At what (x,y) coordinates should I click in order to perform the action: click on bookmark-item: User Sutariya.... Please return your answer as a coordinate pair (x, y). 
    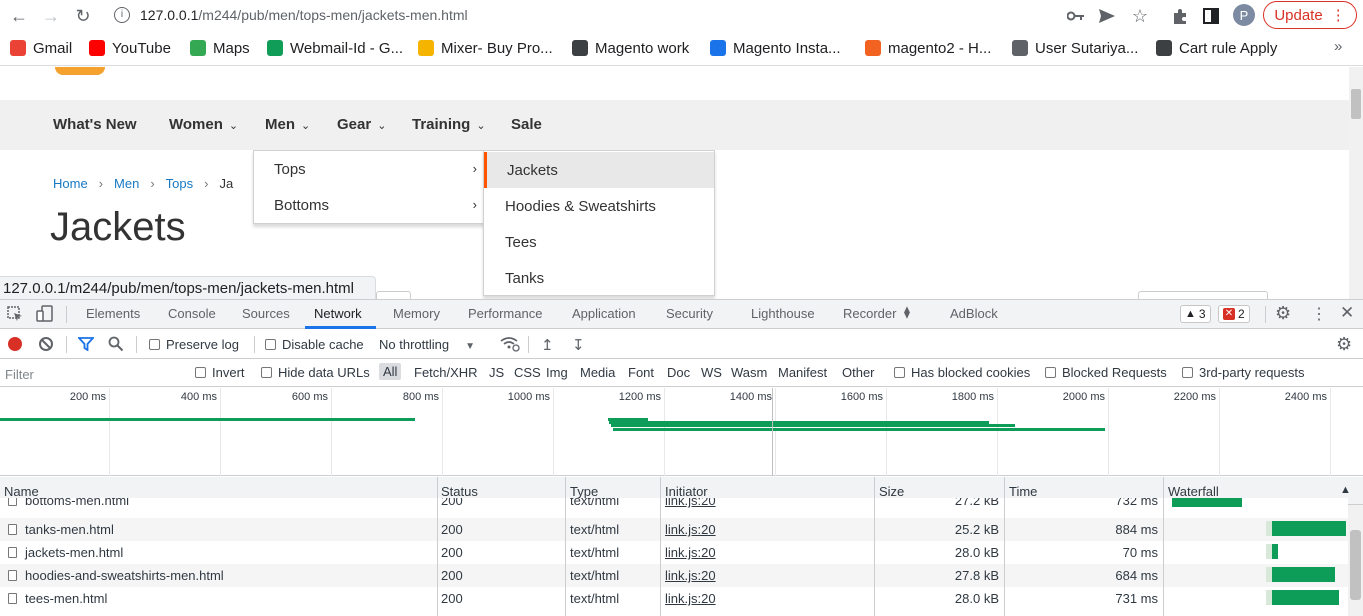
    Looking at the image, I should click on (1075, 48).